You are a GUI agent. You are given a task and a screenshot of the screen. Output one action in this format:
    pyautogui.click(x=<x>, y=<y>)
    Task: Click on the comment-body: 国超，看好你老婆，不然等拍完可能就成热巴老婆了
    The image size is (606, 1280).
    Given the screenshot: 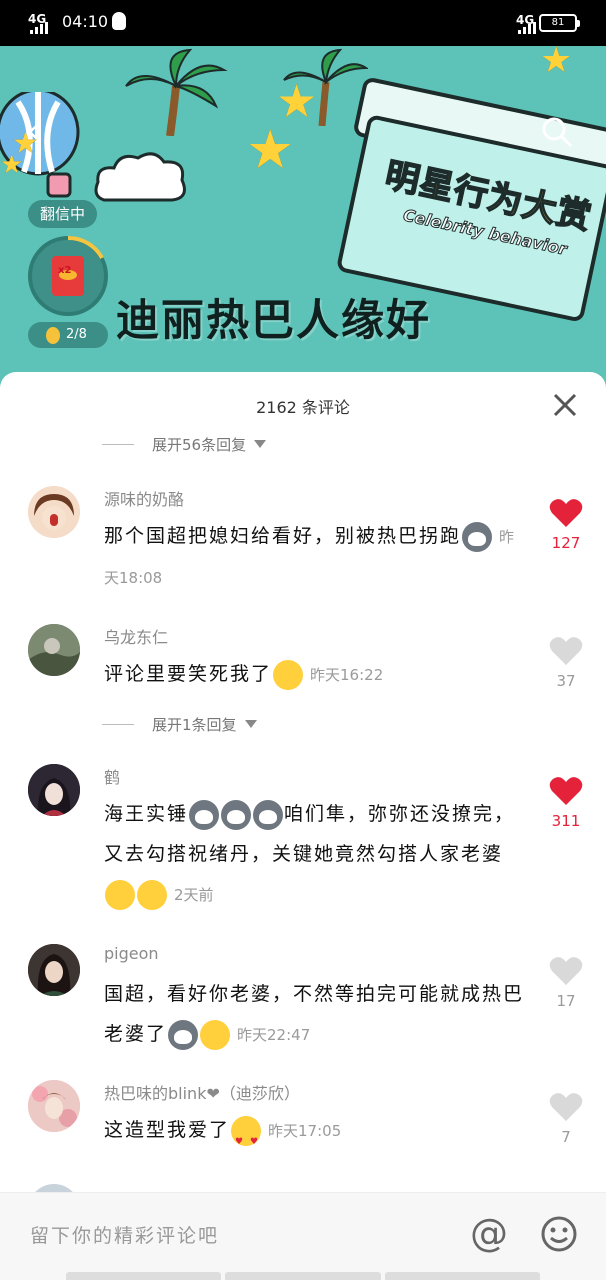 What is the action you would take?
    pyautogui.click(x=314, y=1014)
    